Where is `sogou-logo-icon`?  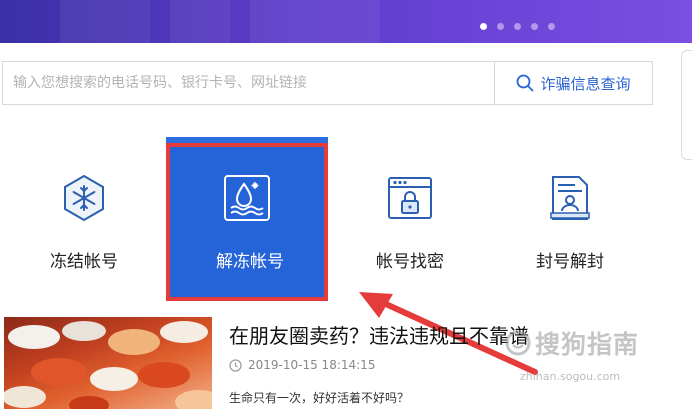 sogou-logo-icon is located at coordinates (518, 343).